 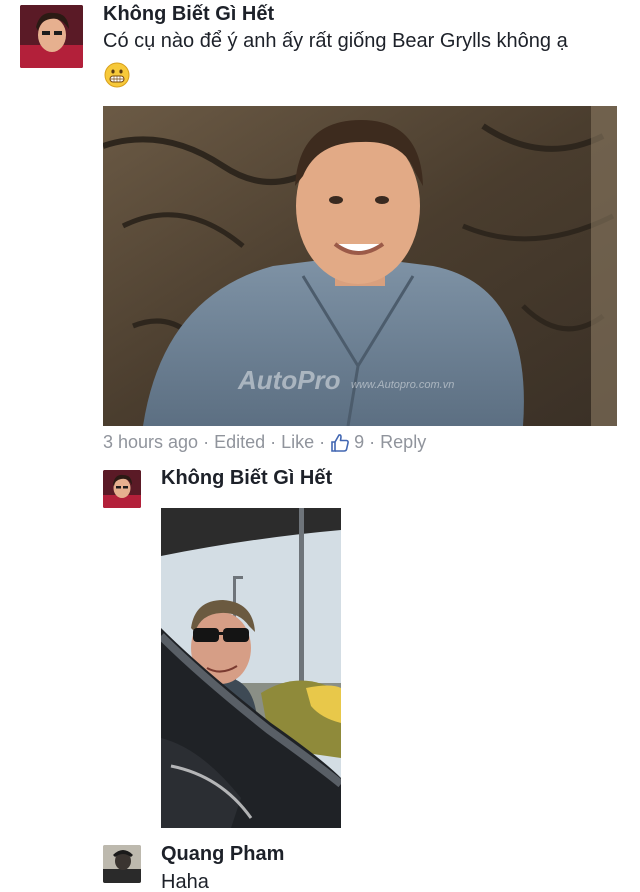 I want to click on comment-author: Quang Pham, so click(x=222, y=854).